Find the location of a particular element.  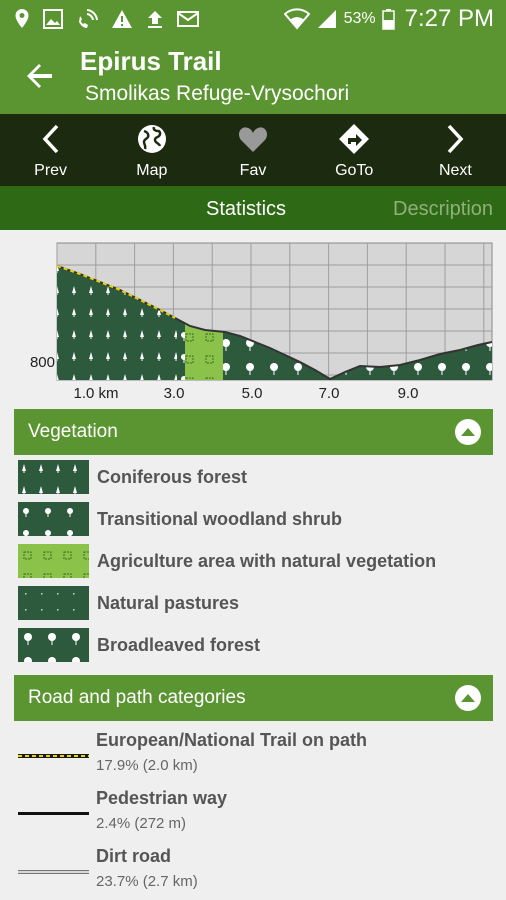

legend-item-agriculture: Agriculture area with natural vegetation is located at coordinates (227, 561).